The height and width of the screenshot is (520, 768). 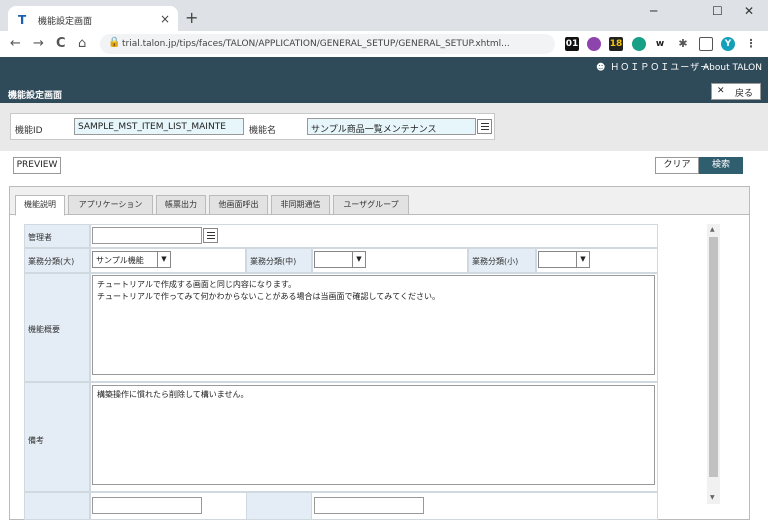 What do you see at coordinates (57, 437) in the screenshot?
I see `remarks-label-cell: 備考` at bounding box center [57, 437].